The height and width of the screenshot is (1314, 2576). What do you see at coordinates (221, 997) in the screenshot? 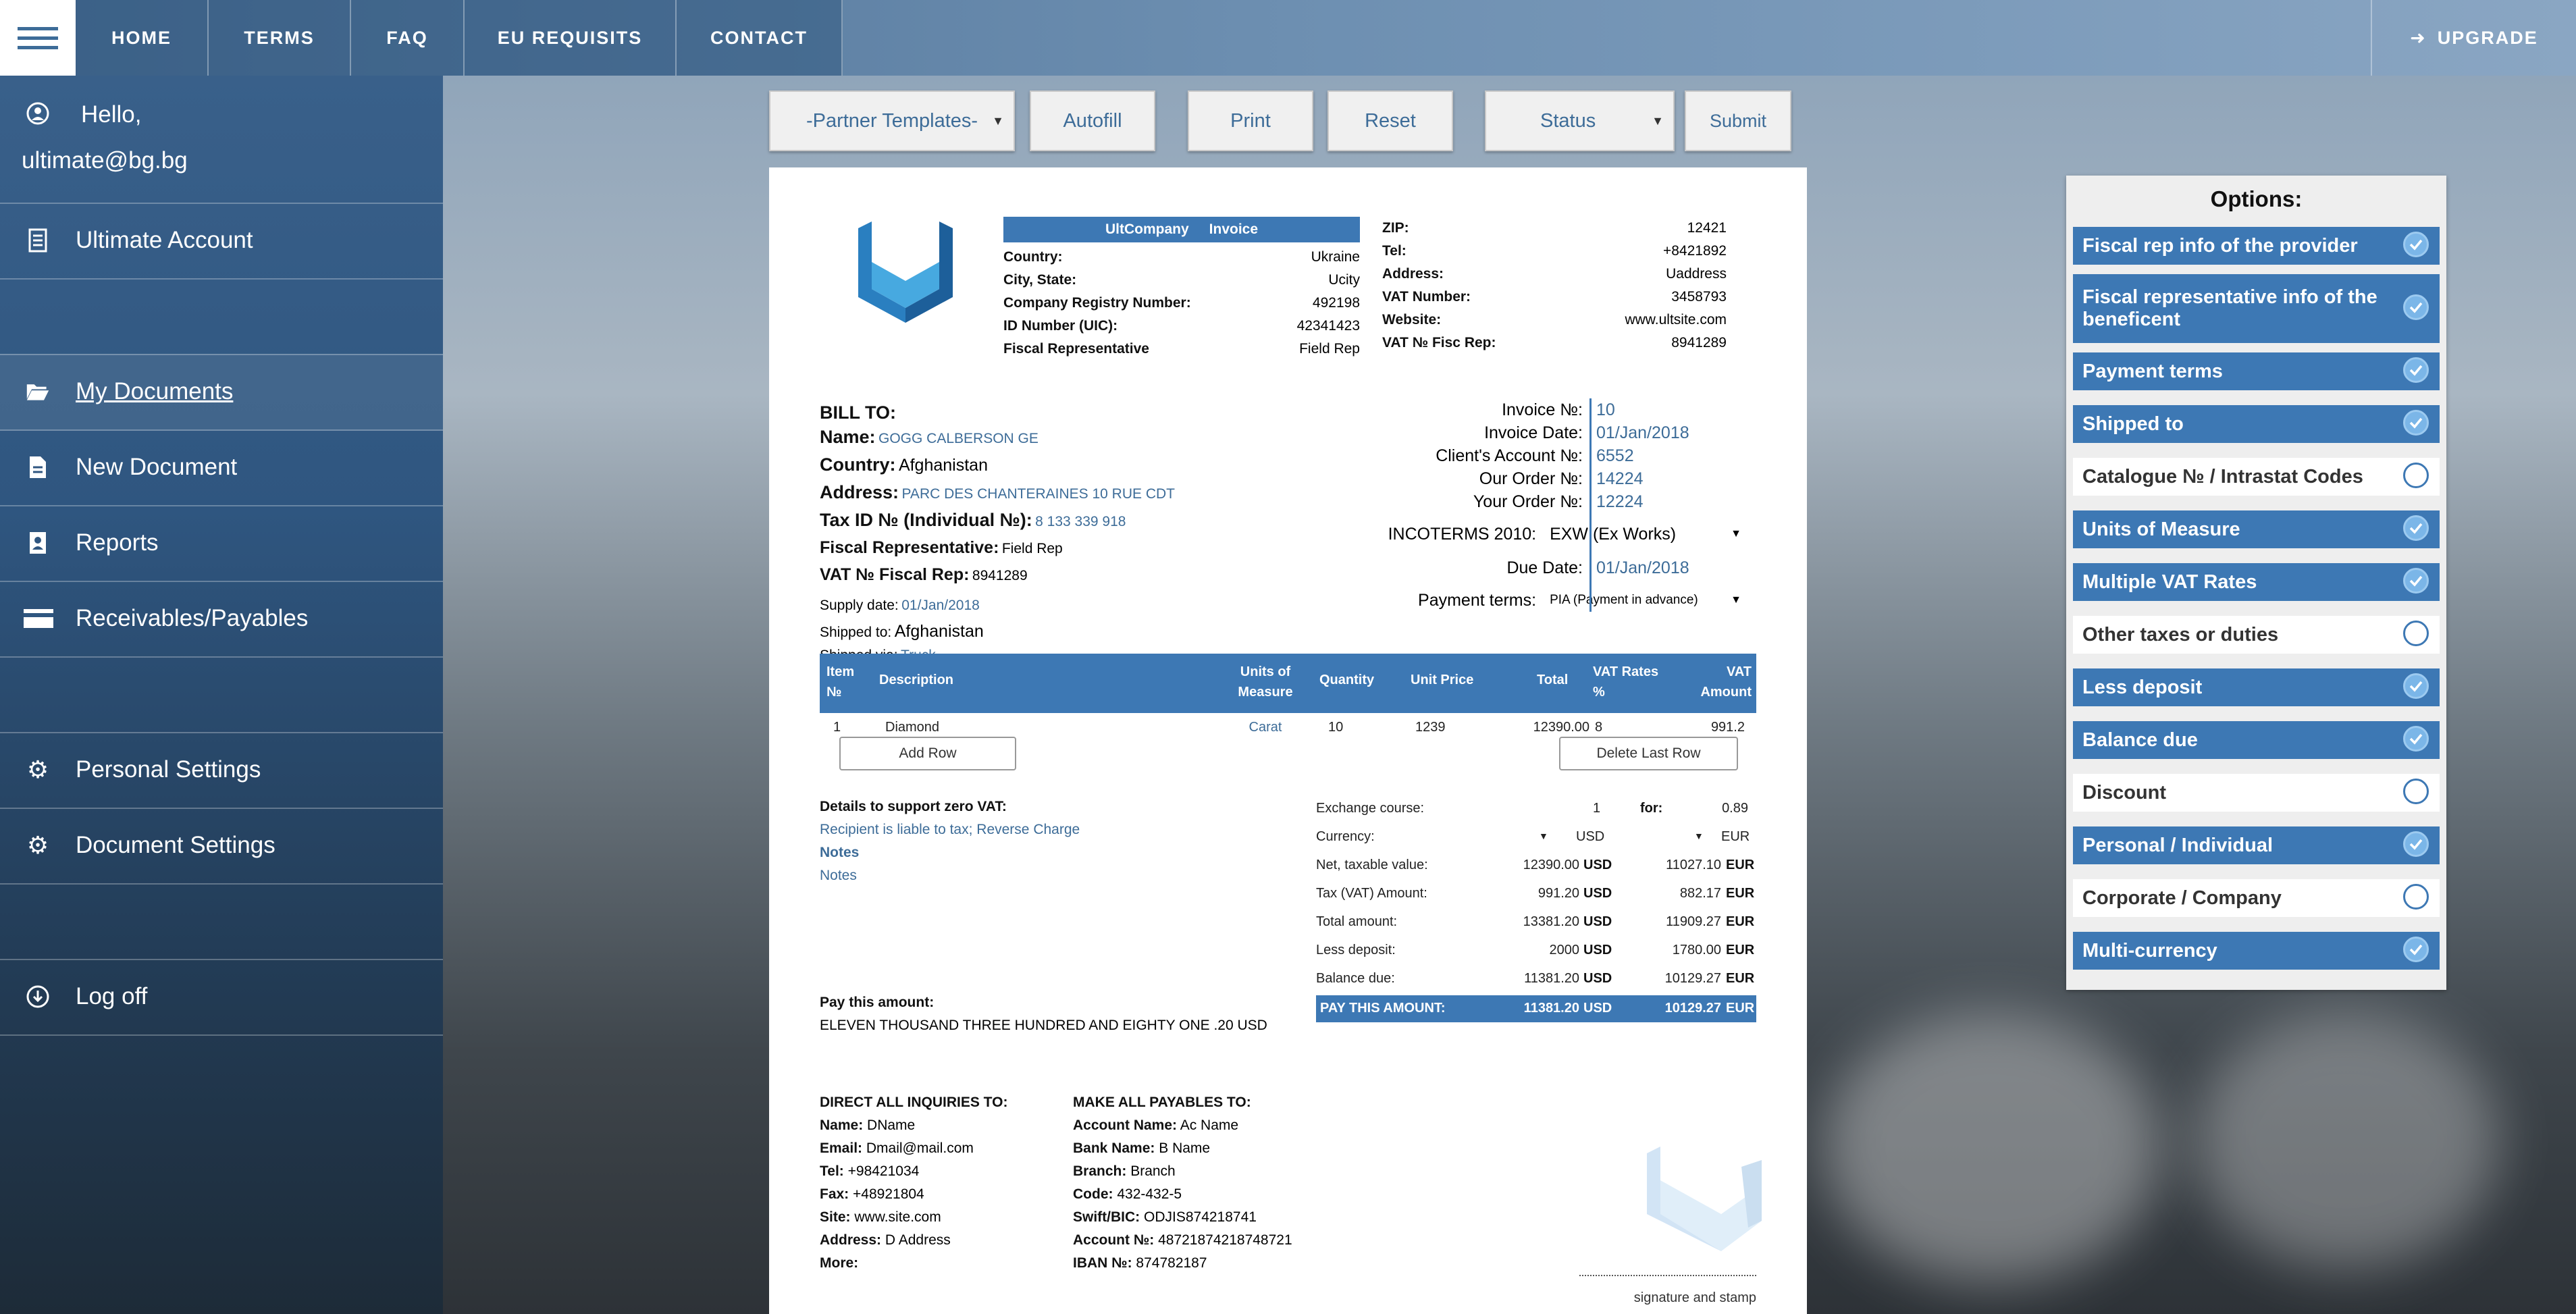
I see `sidebar-item-log-off: Log off` at bounding box center [221, 997].